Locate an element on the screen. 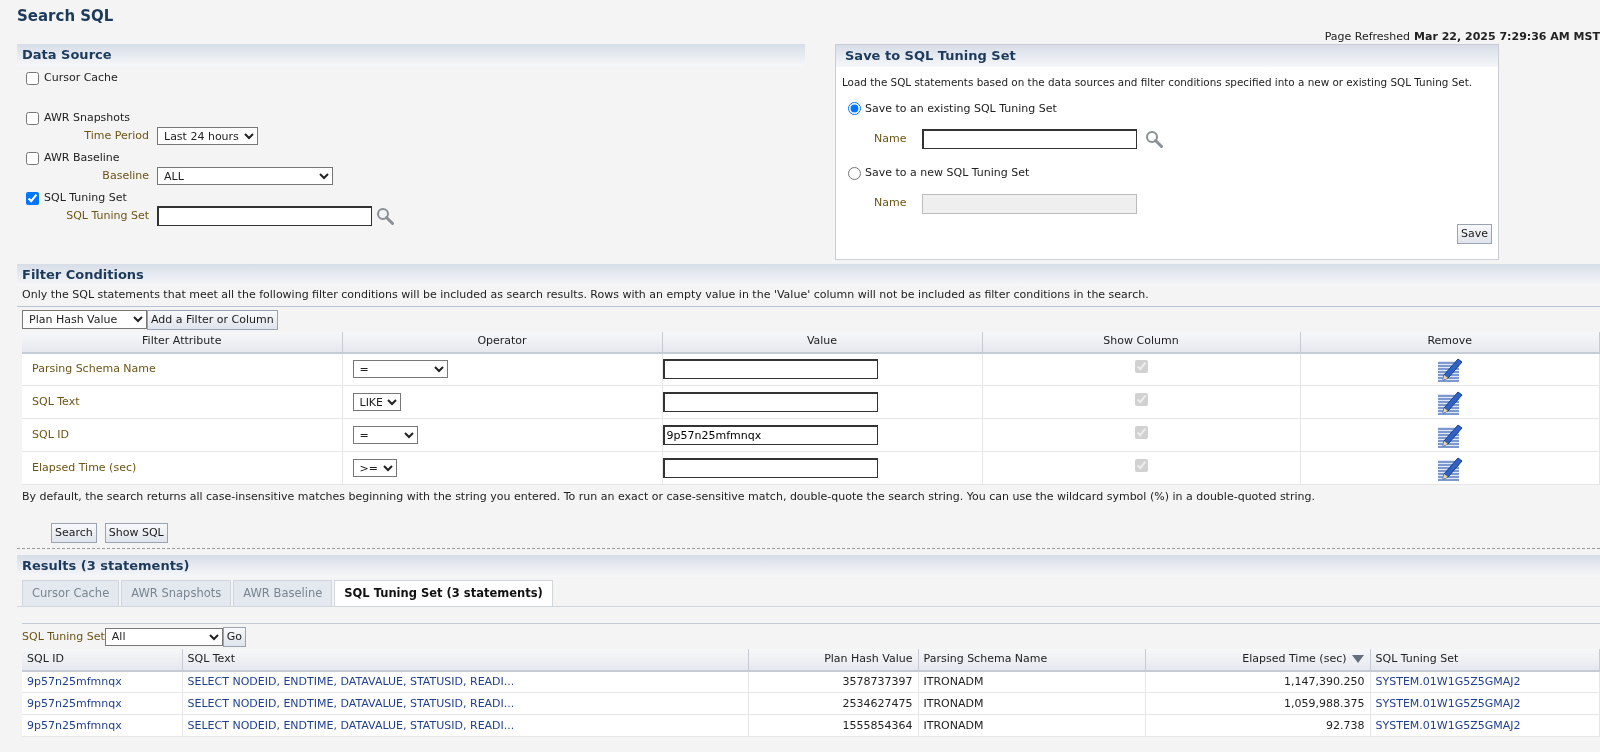 The height and width of the screenshot is (752, 1600). field-label: Time Period is located at coordinates (116, 135).